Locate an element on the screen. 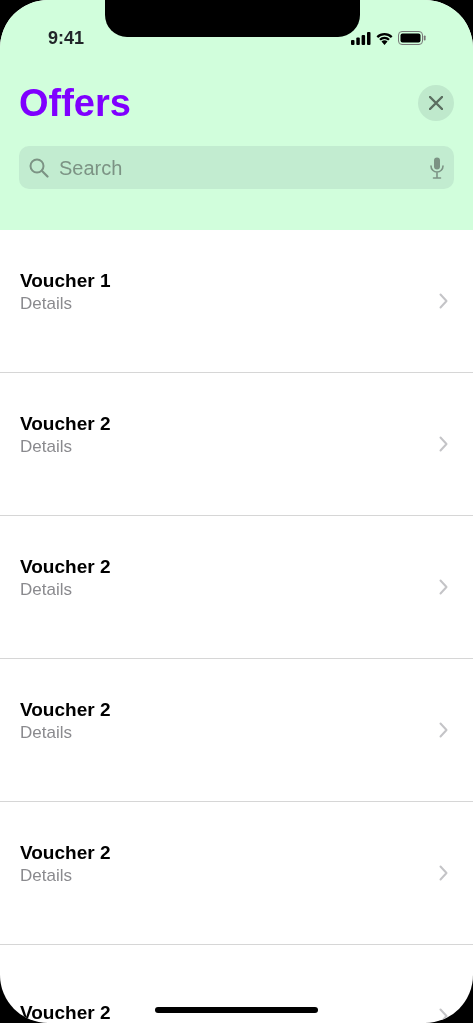 This screenshot has height=1023, width=473. status-time: 9:41 is located at coordinates (66, 38).